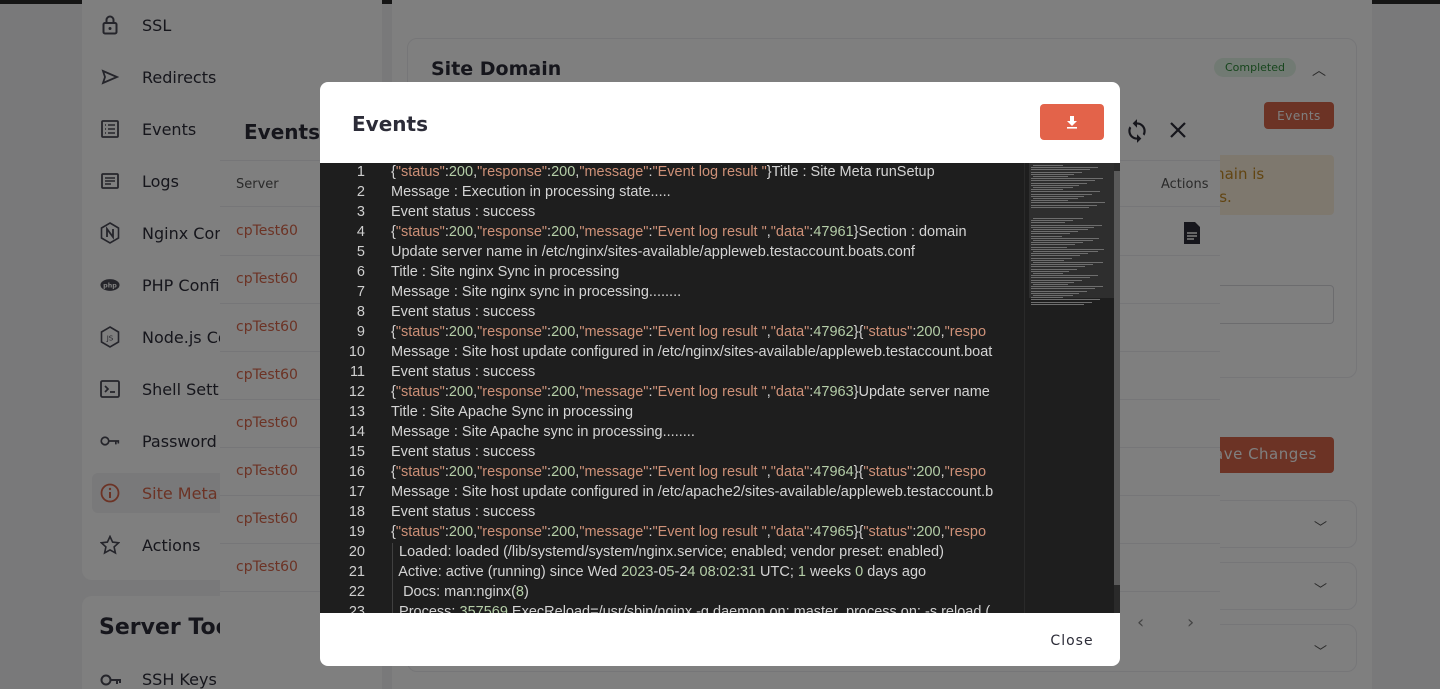 This screenshot has height=689, width=1440. What do you see at coordinates (356, 412) in the screenshot?
I see `line-number: 13` at bounding box center [356, 412].